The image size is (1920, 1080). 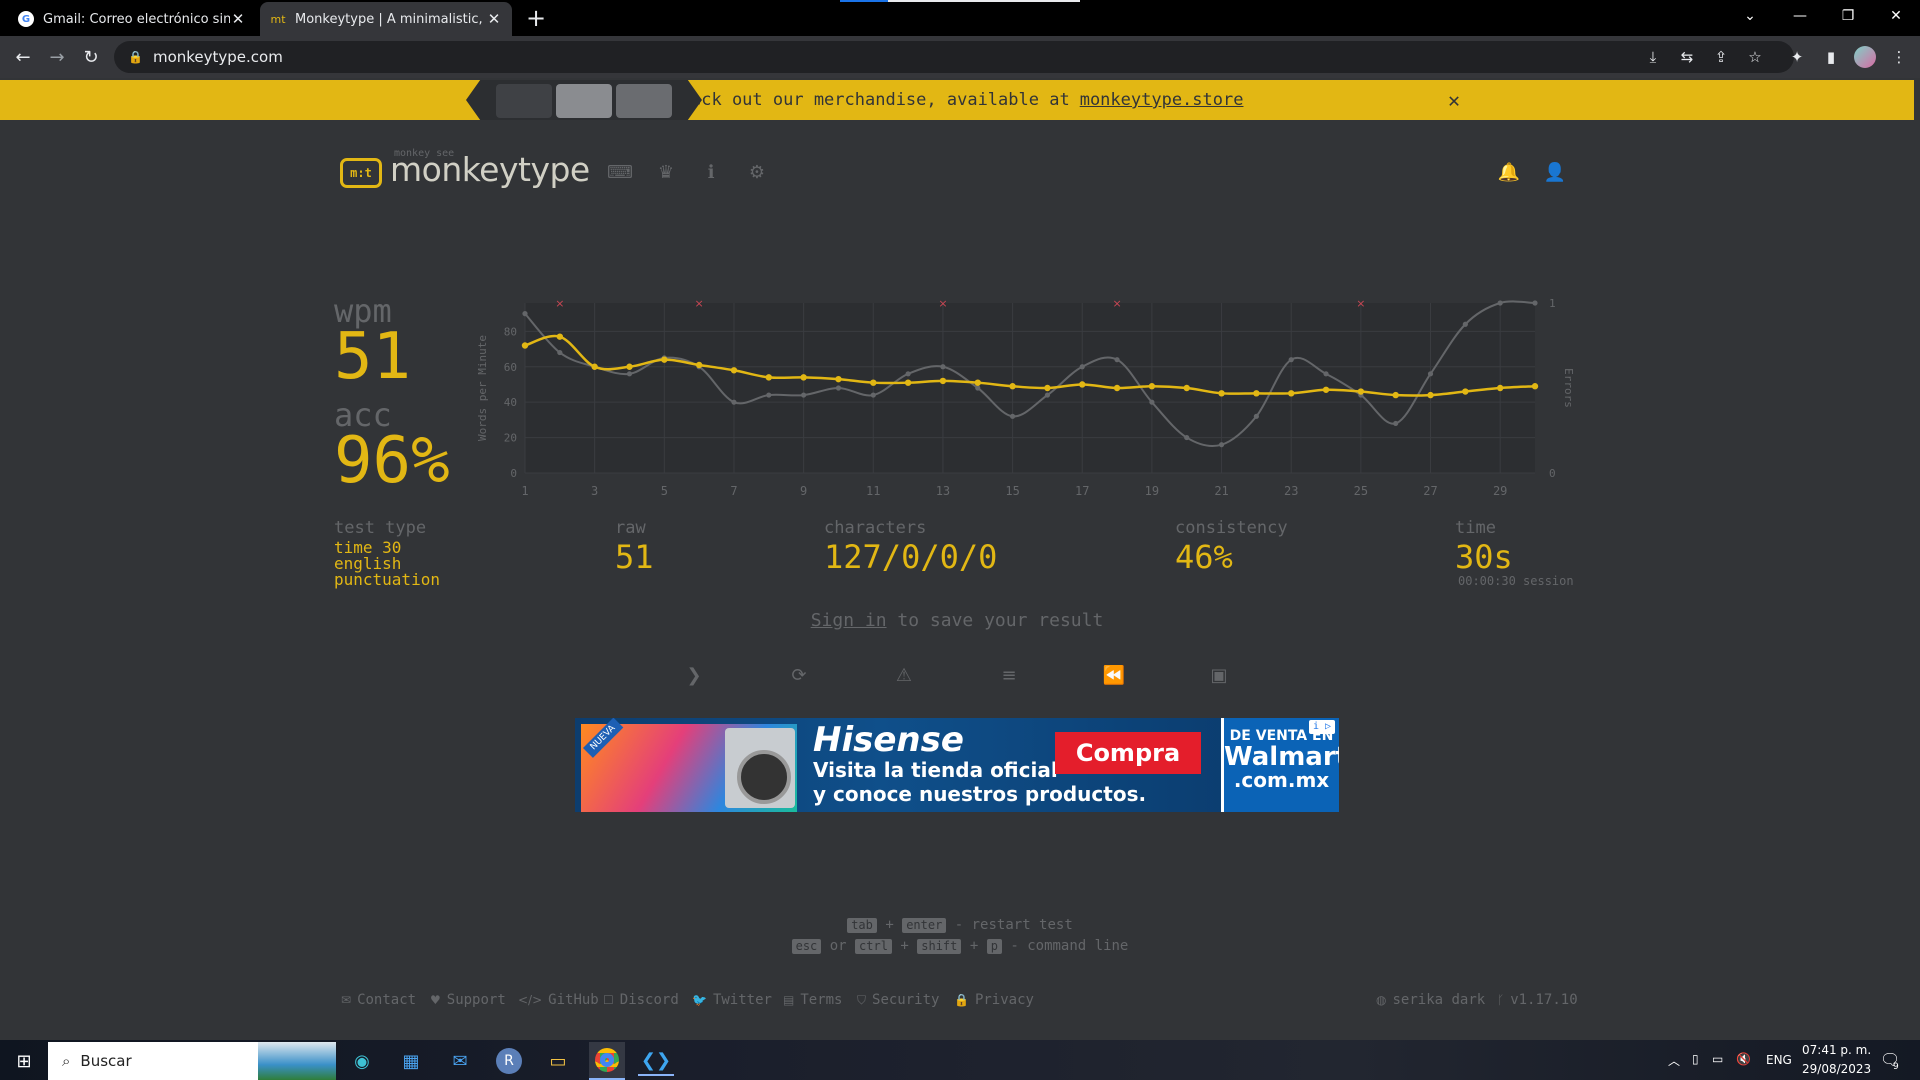 What do you see at coordinates (1865, 57) in the screenshot?
I see `profile-avatar` at bounding box center [1865, 57].